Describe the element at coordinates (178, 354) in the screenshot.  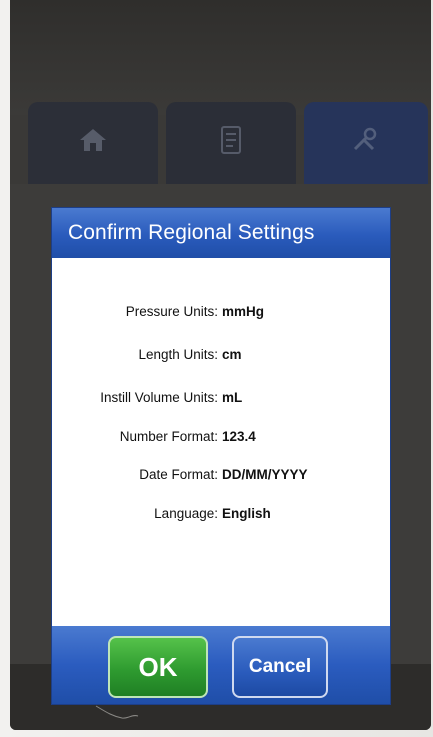
I see `setting-label: Length Units:` at that location.